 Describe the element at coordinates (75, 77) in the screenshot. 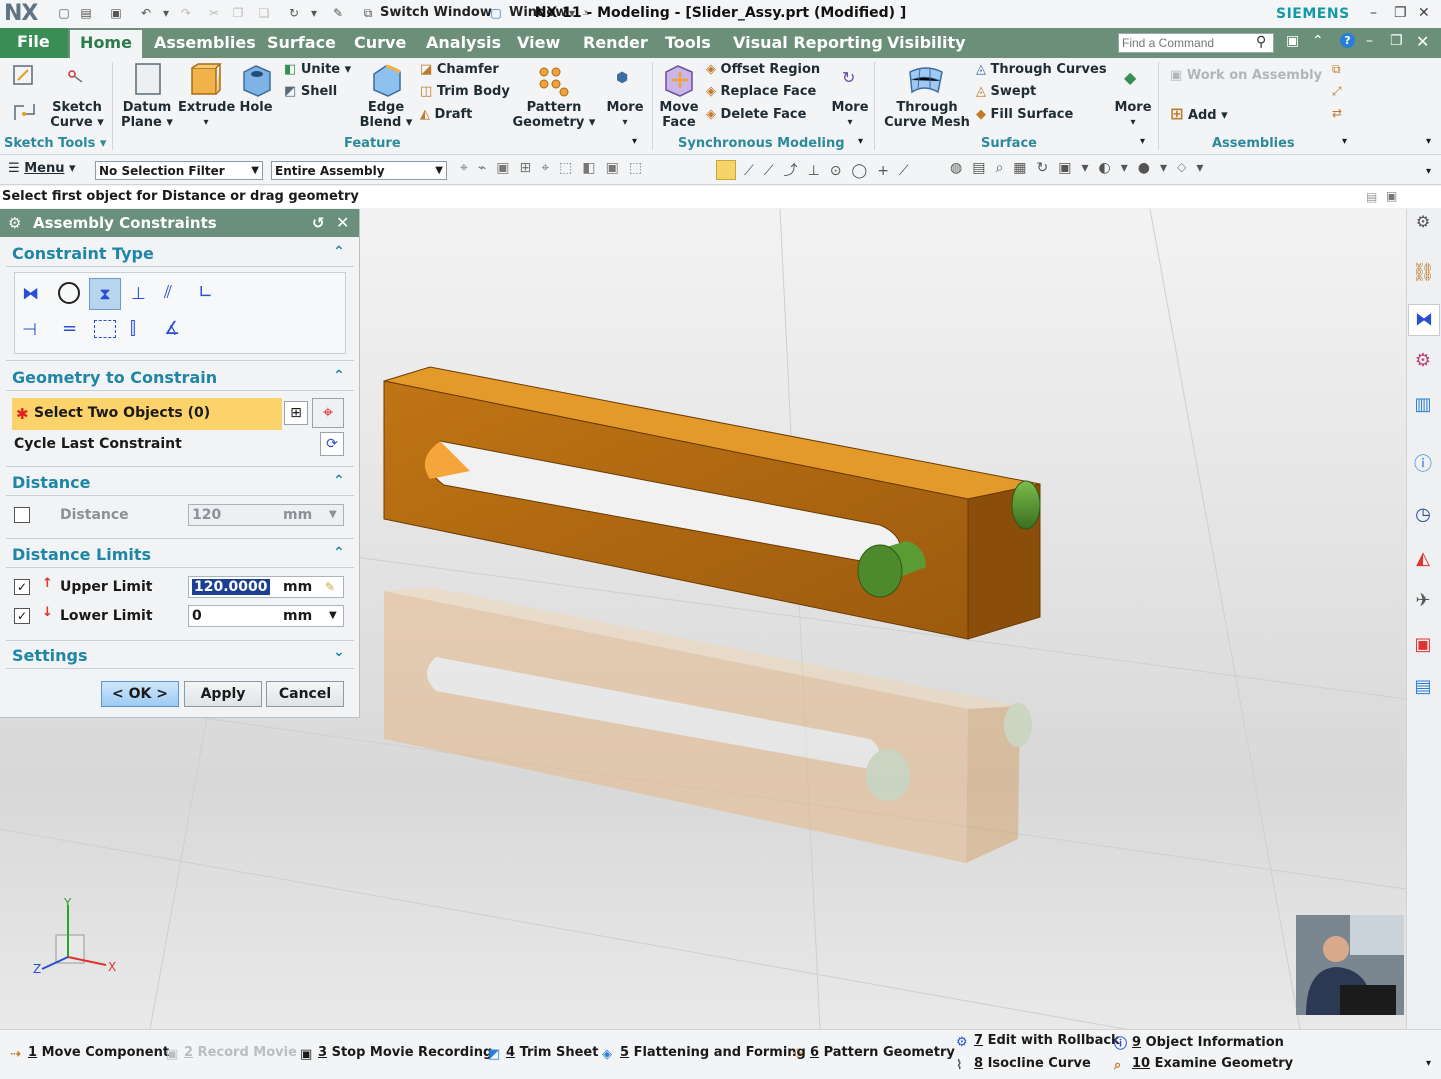

I see `point-icon` at that location.